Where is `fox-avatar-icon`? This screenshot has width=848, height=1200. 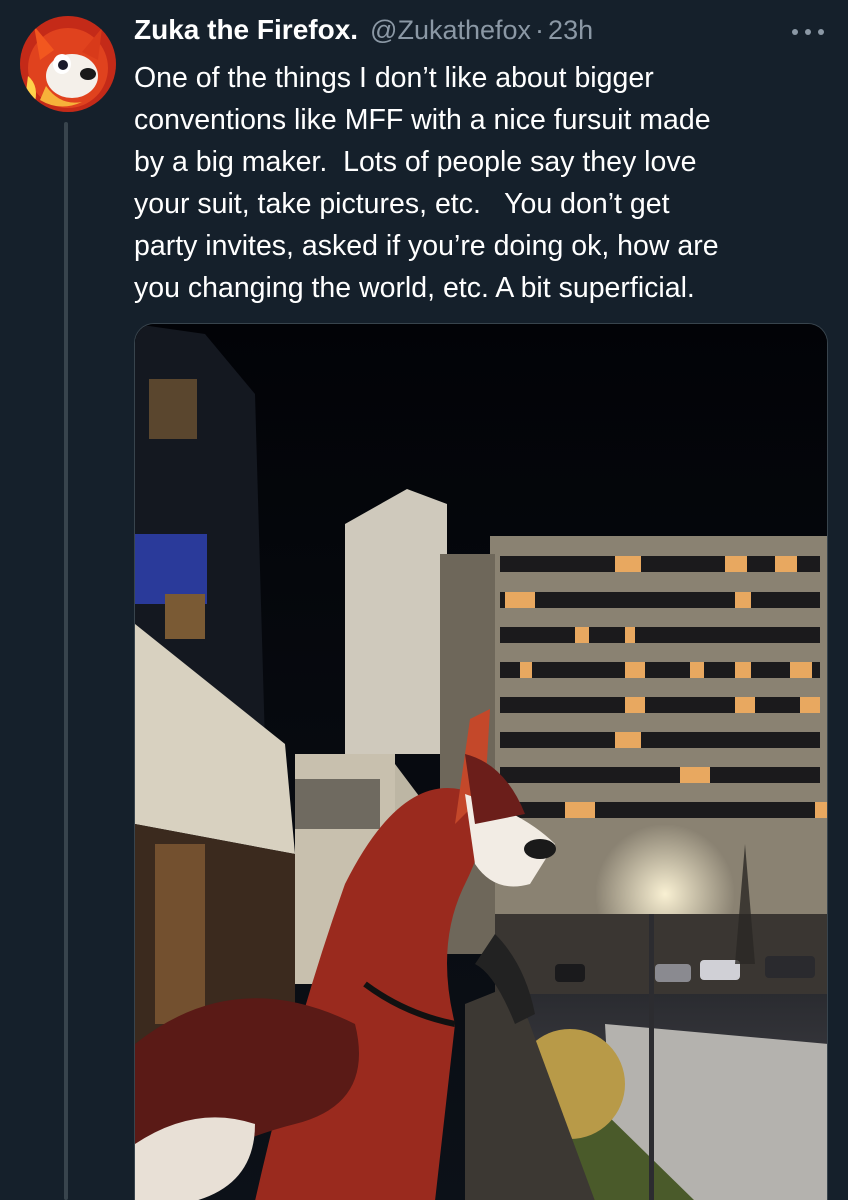
fox-avatar-icon is located at coordinates (68, 64).